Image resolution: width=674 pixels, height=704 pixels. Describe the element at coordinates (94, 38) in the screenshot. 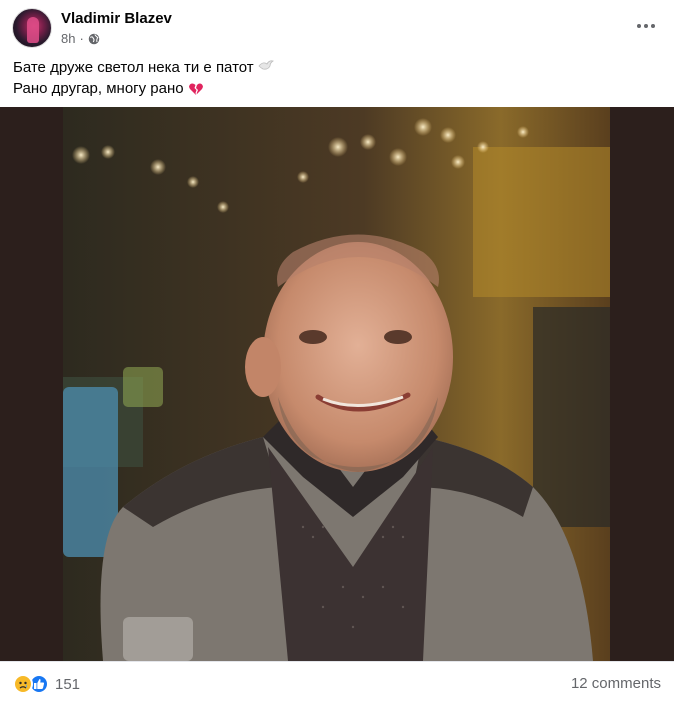

I see `globe-icon` at that location.